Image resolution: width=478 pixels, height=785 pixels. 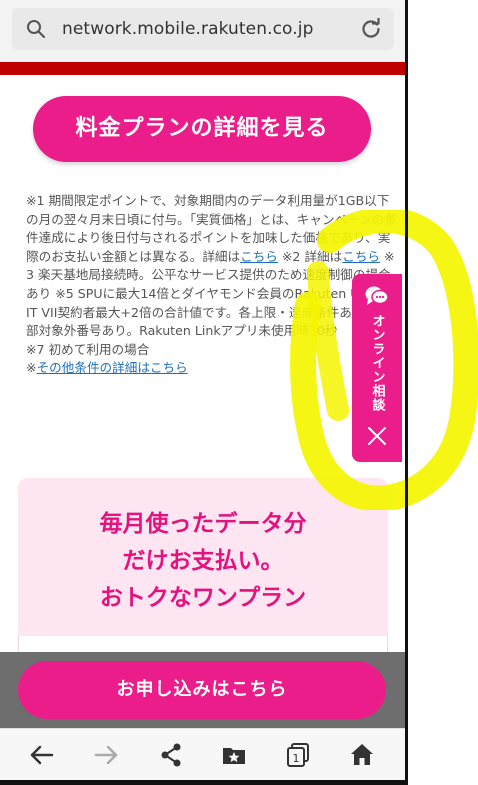 I want to click on details-link-1: こちら, so click(x=259, y=256).